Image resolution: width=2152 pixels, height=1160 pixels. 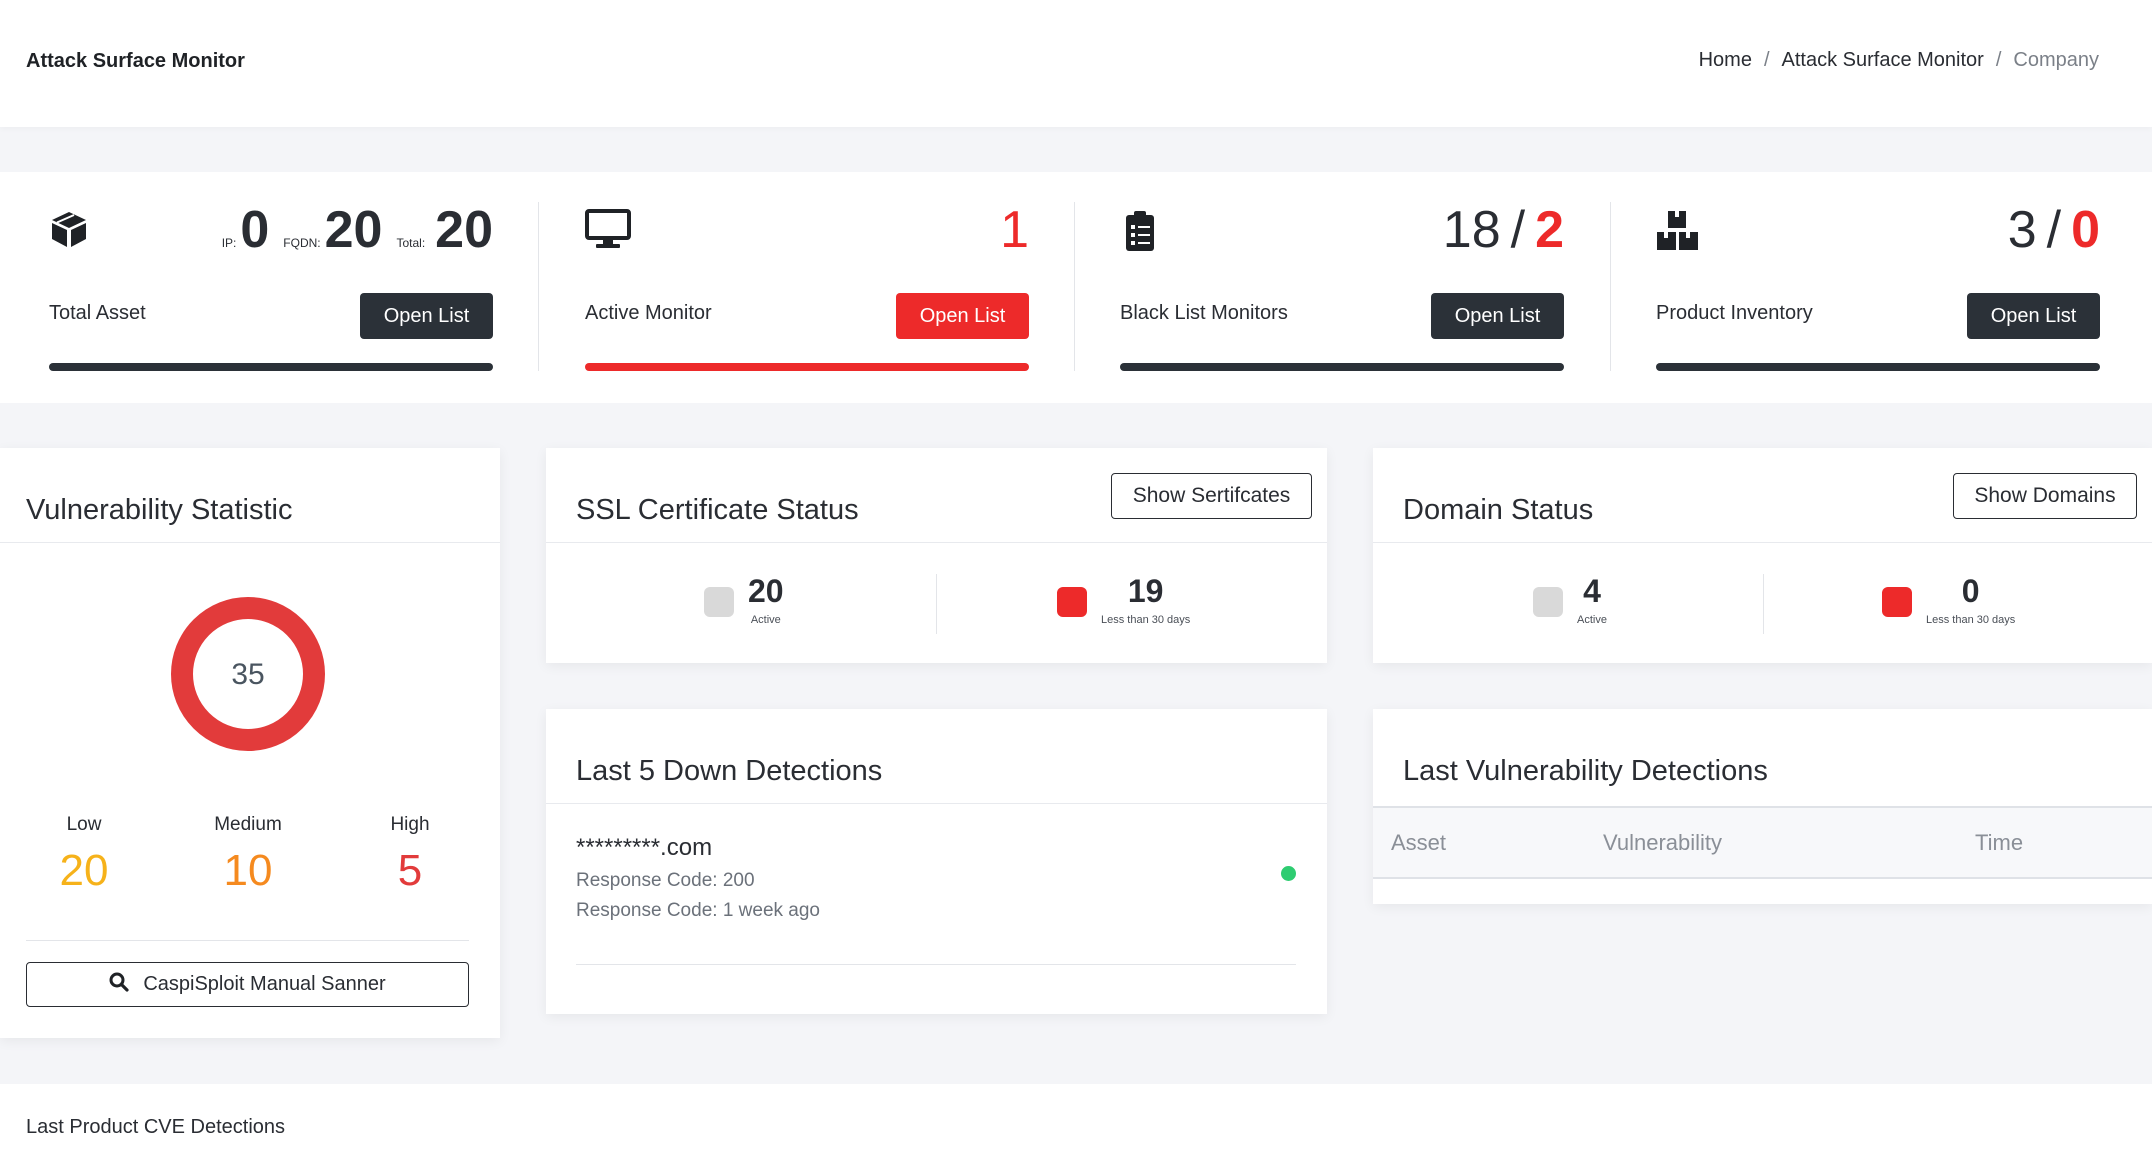 What do you see at coordinates (698, 910) in the screenshot?
I see `down-detection-time: Response Code: 1 week ago` at bounding box center [698, 910].